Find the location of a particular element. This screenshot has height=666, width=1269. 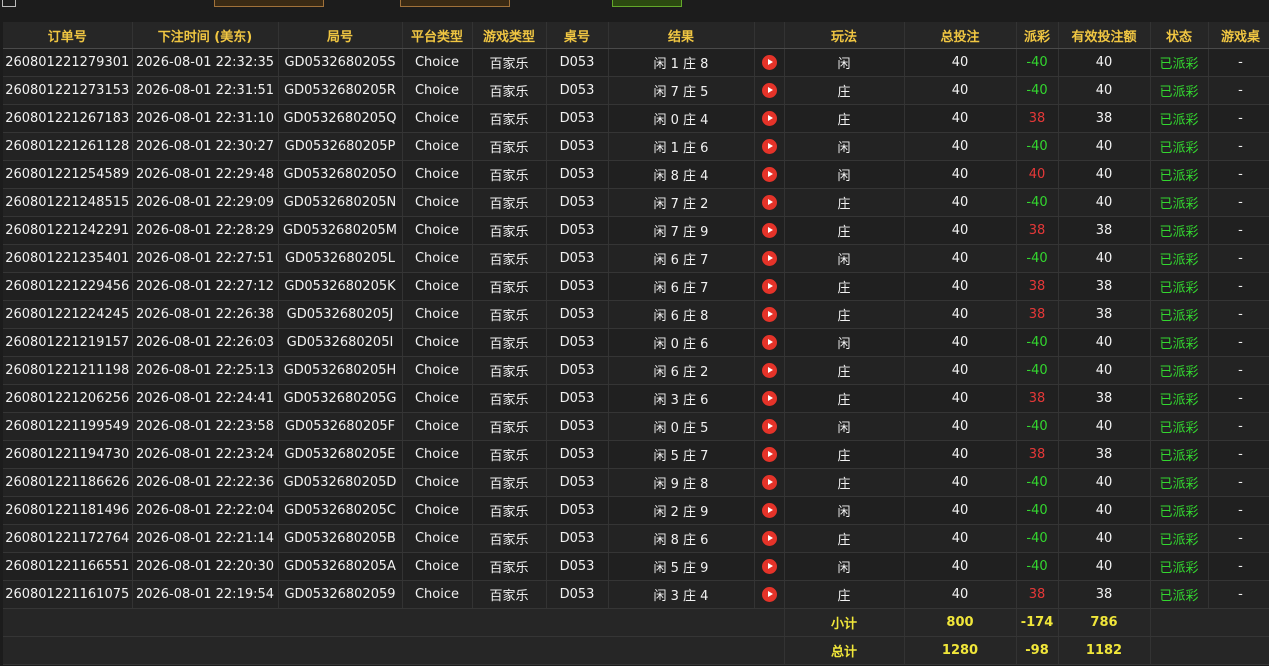

result-cell: 闲 5 庄 9 is located at coordinates (681, 566).